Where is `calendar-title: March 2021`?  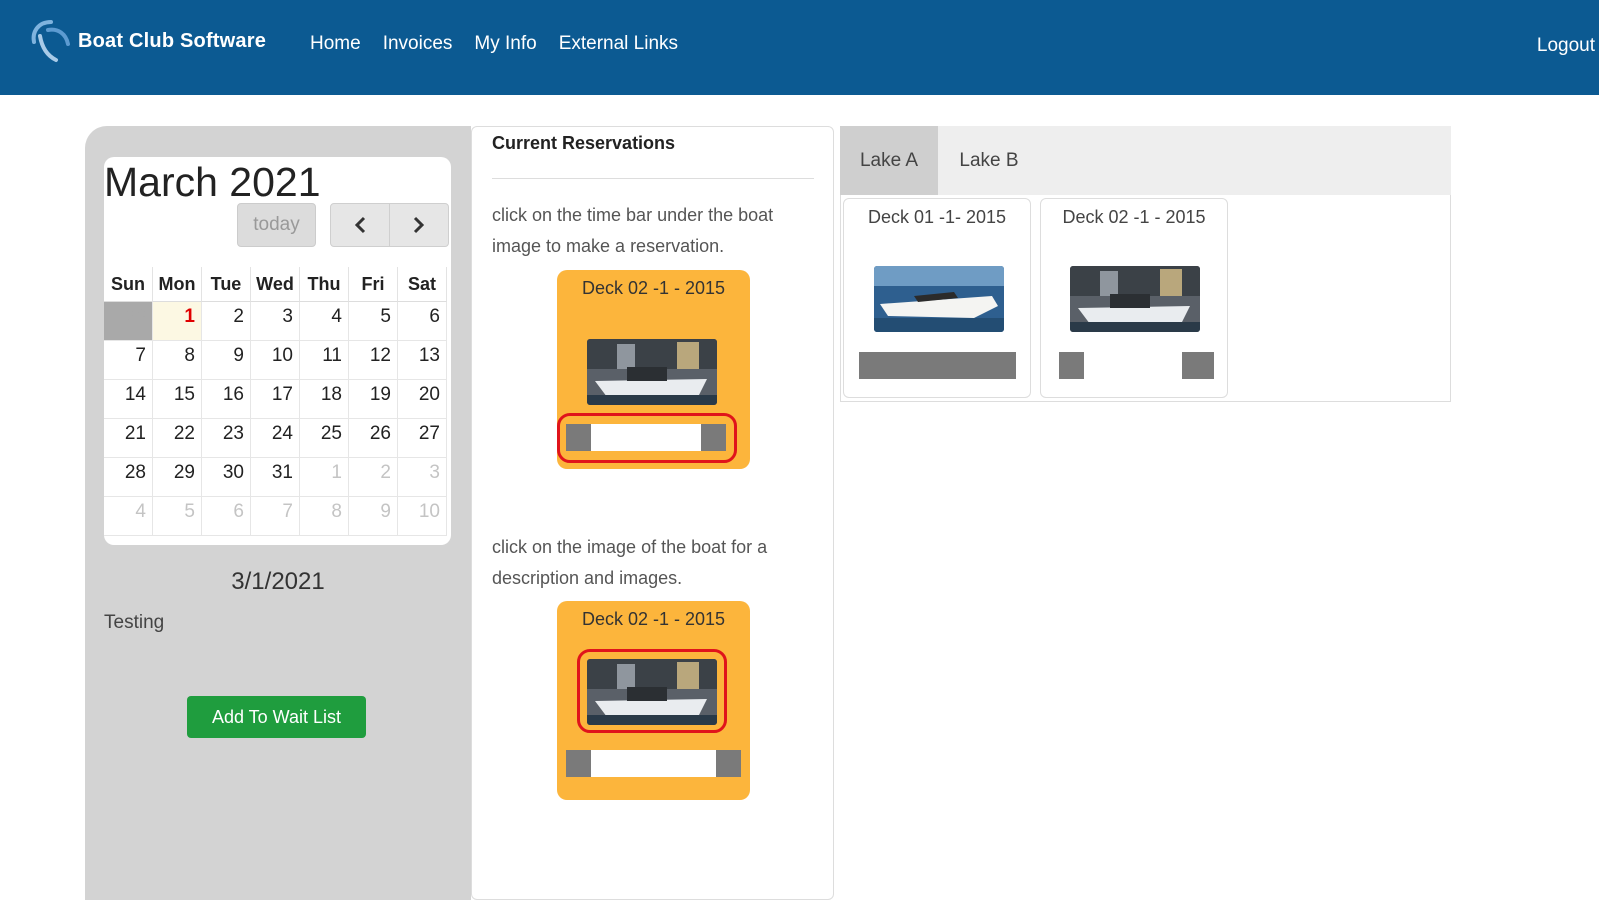
calendar-title: March 2021 is located at coordinates (212, 182).